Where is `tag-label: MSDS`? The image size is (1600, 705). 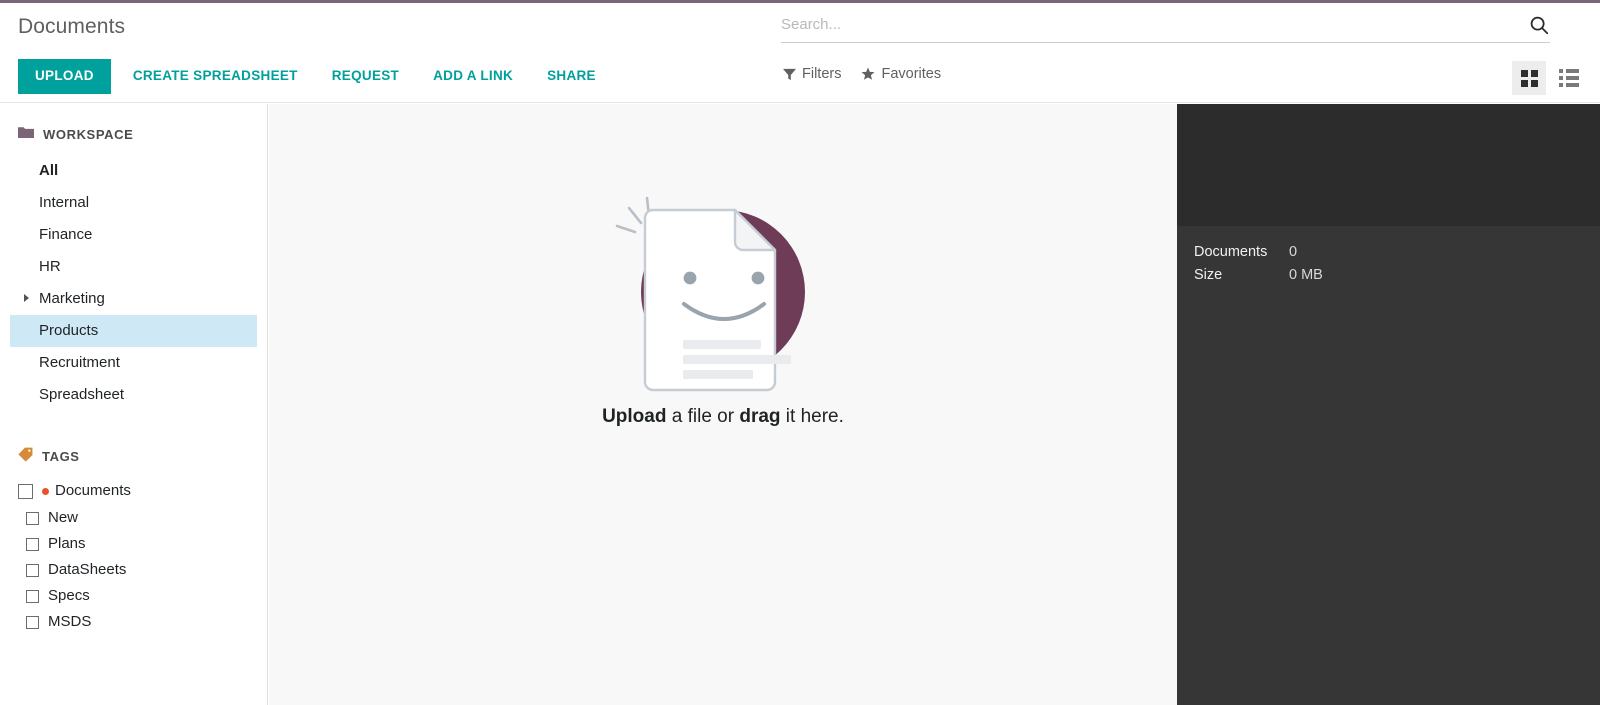 tag-label: MSDS is located at coordinates (70, 621).